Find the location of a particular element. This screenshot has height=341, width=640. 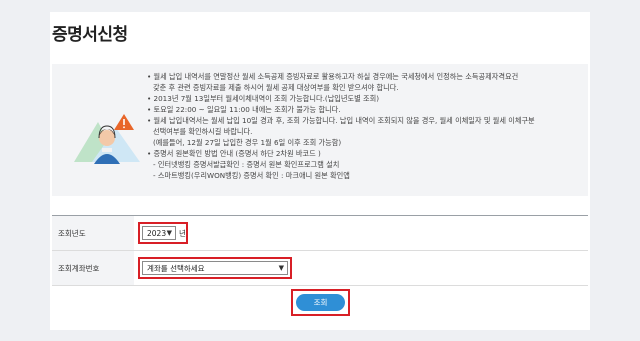

account-select: 계좌를 선택하세요 ▼ is located at coordinates (215, 268).